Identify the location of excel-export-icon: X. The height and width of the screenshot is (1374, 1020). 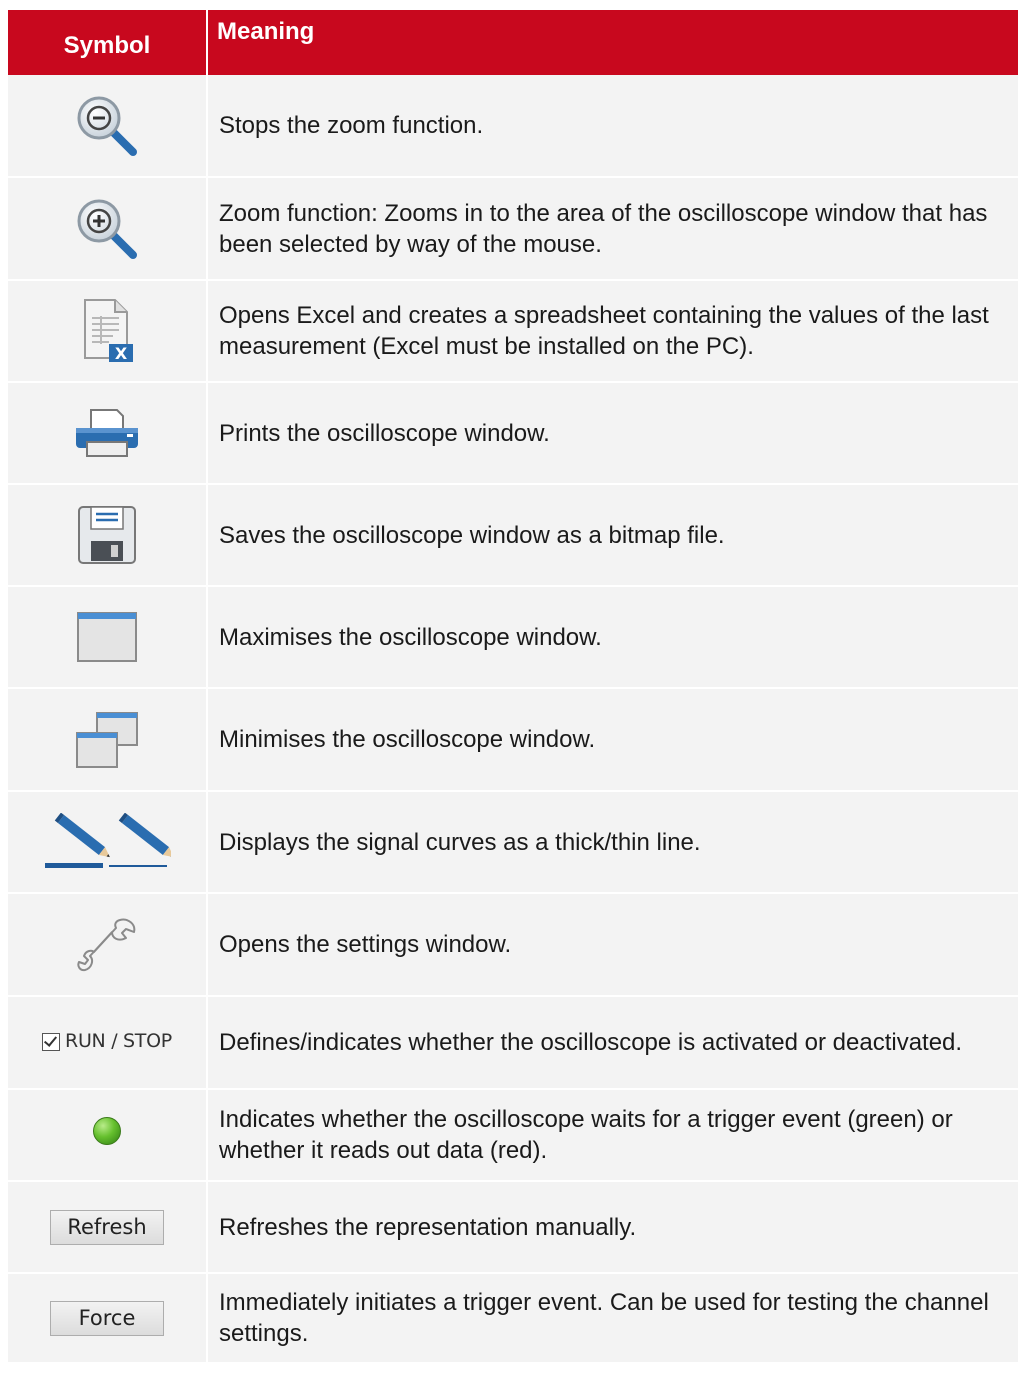
(108, 331).